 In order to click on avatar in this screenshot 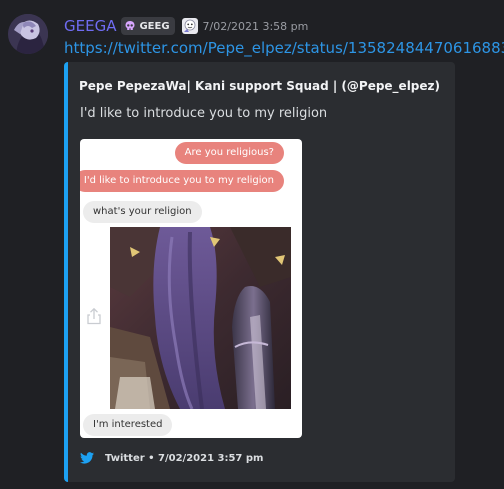, I will do `click(28, 34)`.